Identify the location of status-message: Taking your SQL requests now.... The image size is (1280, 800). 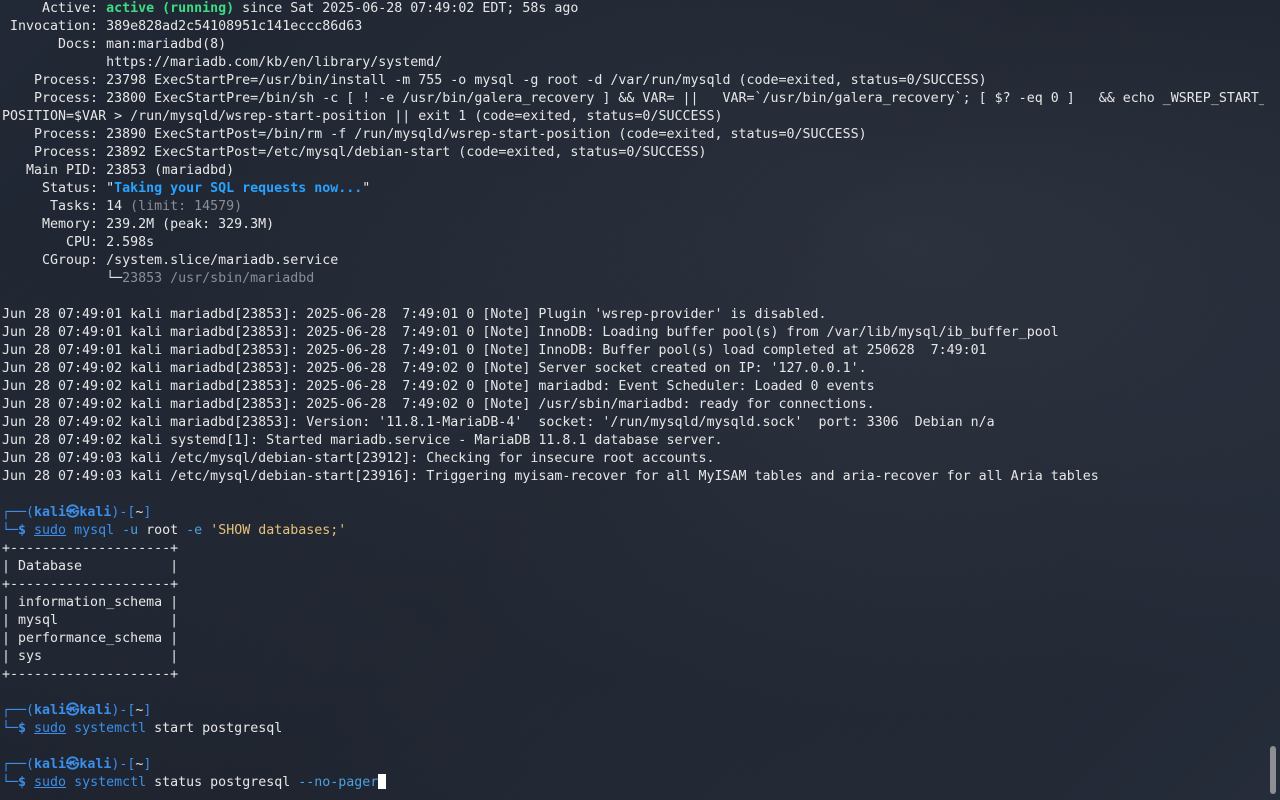
(238, 188).